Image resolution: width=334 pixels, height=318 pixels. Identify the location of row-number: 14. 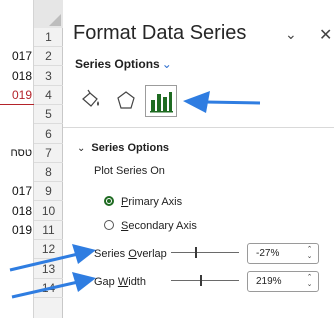
(48, 288).